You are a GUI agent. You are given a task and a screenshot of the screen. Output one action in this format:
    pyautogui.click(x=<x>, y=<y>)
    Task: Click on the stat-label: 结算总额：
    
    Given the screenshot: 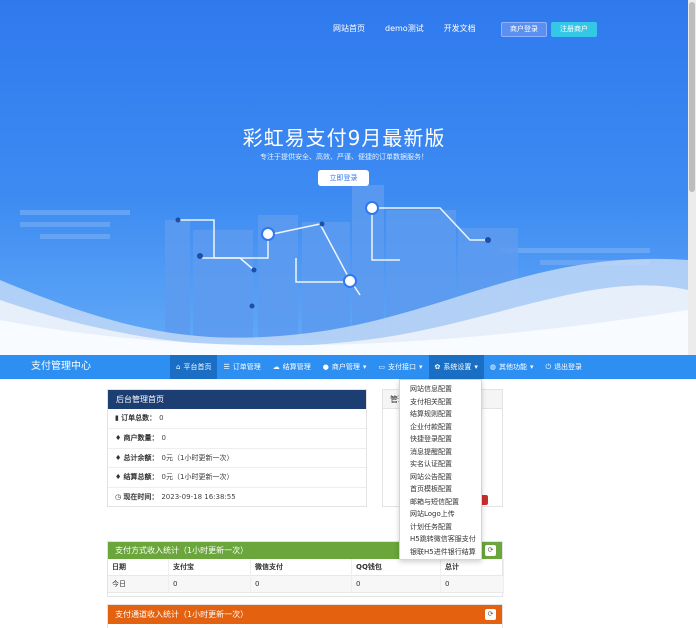 What is the action you would take?
    pyautogui.click(x=141, y=477)
    